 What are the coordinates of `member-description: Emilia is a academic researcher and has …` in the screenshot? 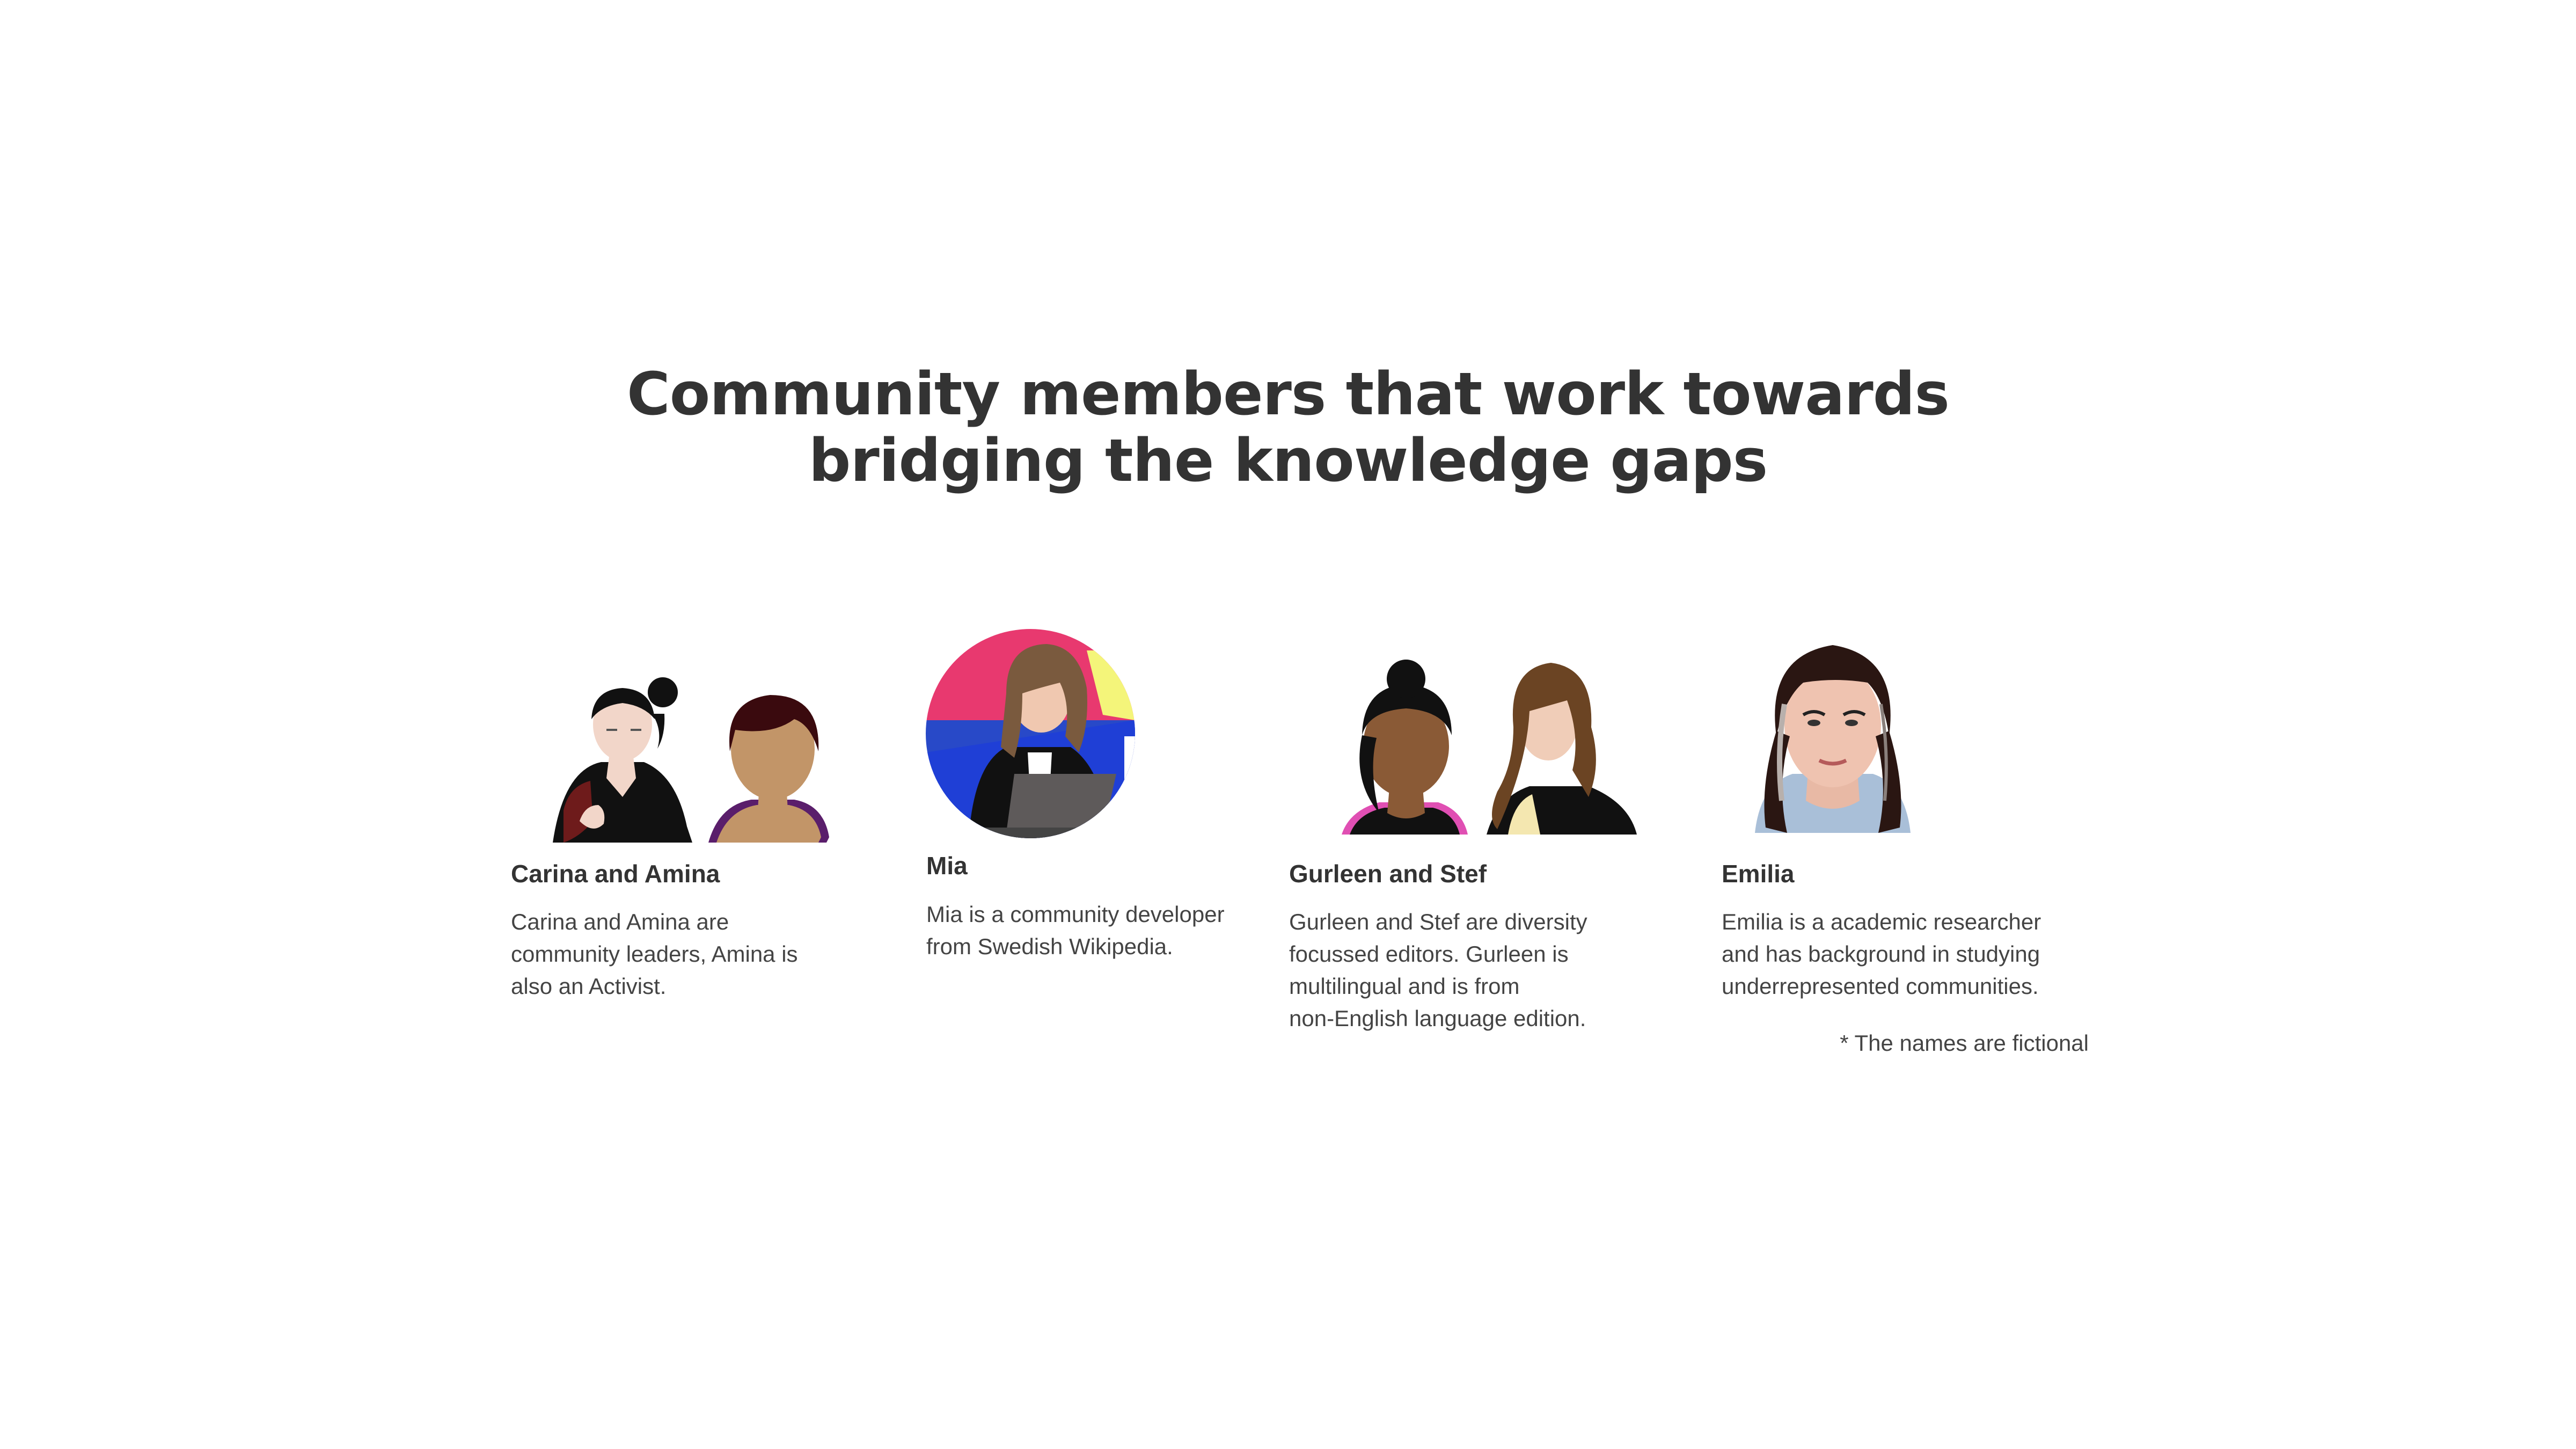 It's located at (1888, 954).